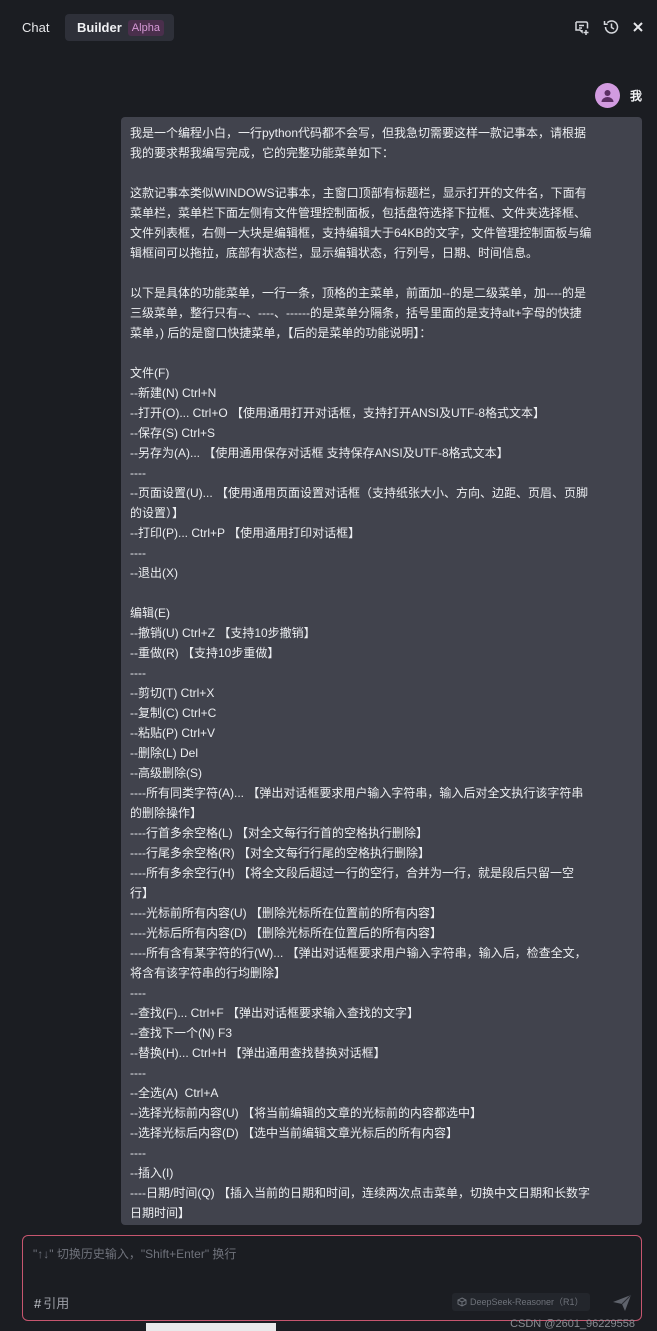  What do you see at coordinates (172, 733) in the screenshot?
I see `message-line: --粘贴(P) Ctrl+V` at bounding box center [172, 733].